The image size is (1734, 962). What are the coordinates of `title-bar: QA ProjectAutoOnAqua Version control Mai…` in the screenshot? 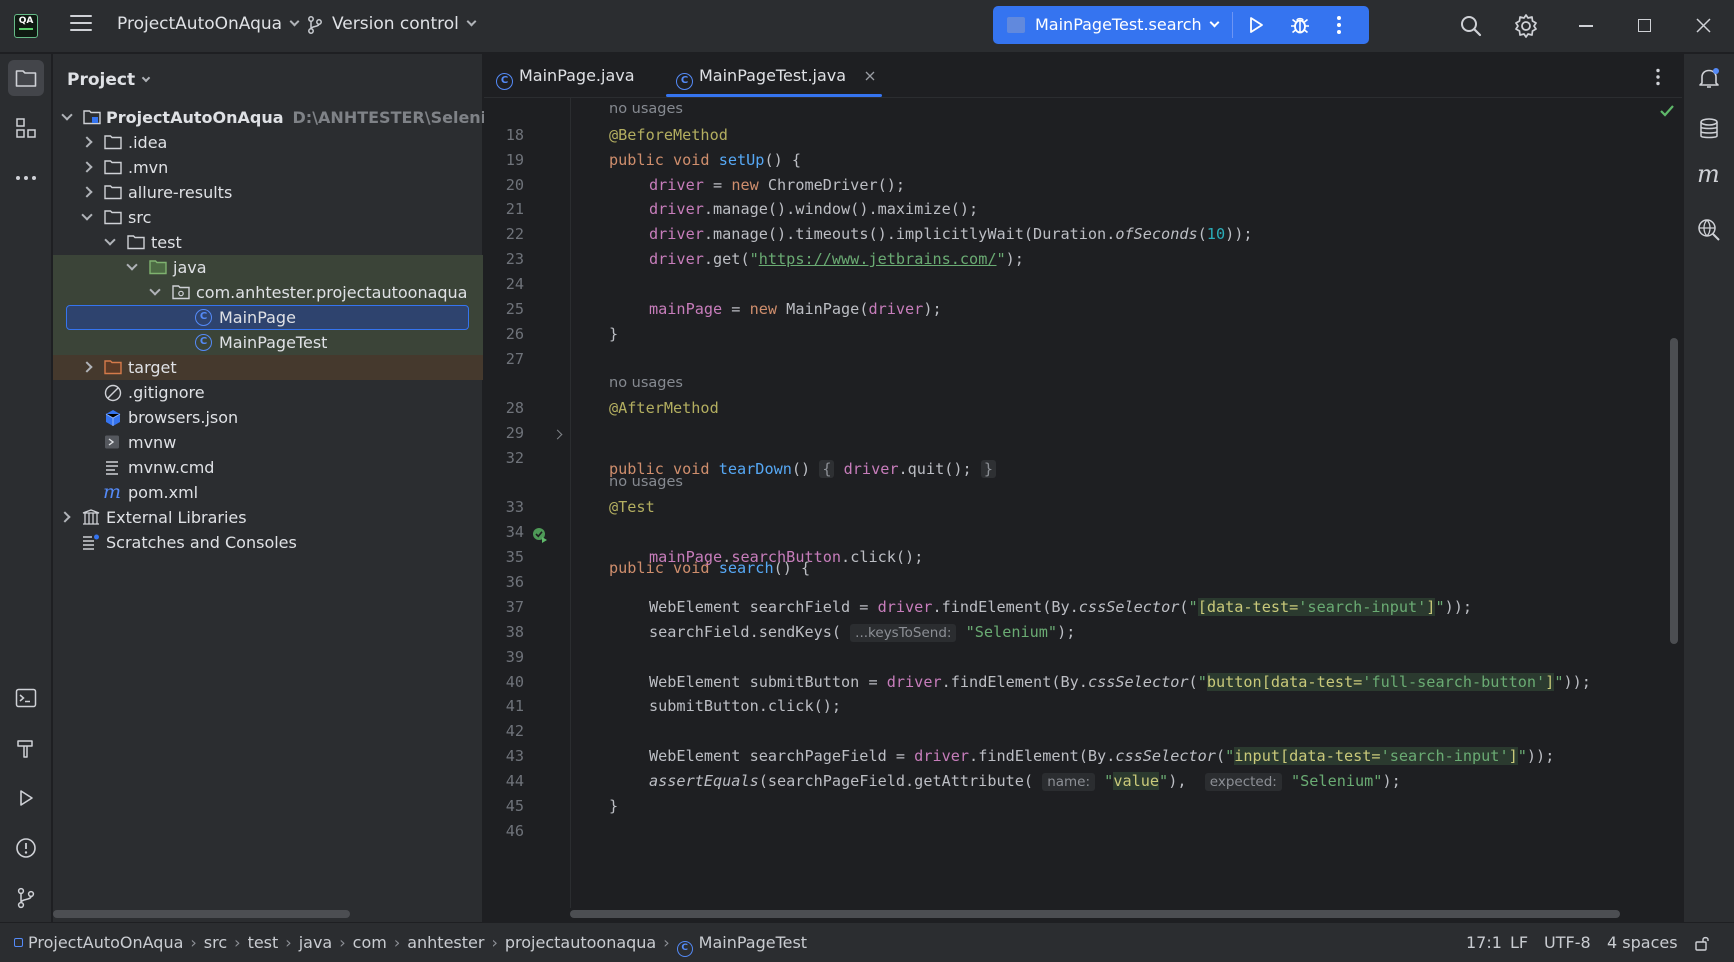 It's located at (867, 26).